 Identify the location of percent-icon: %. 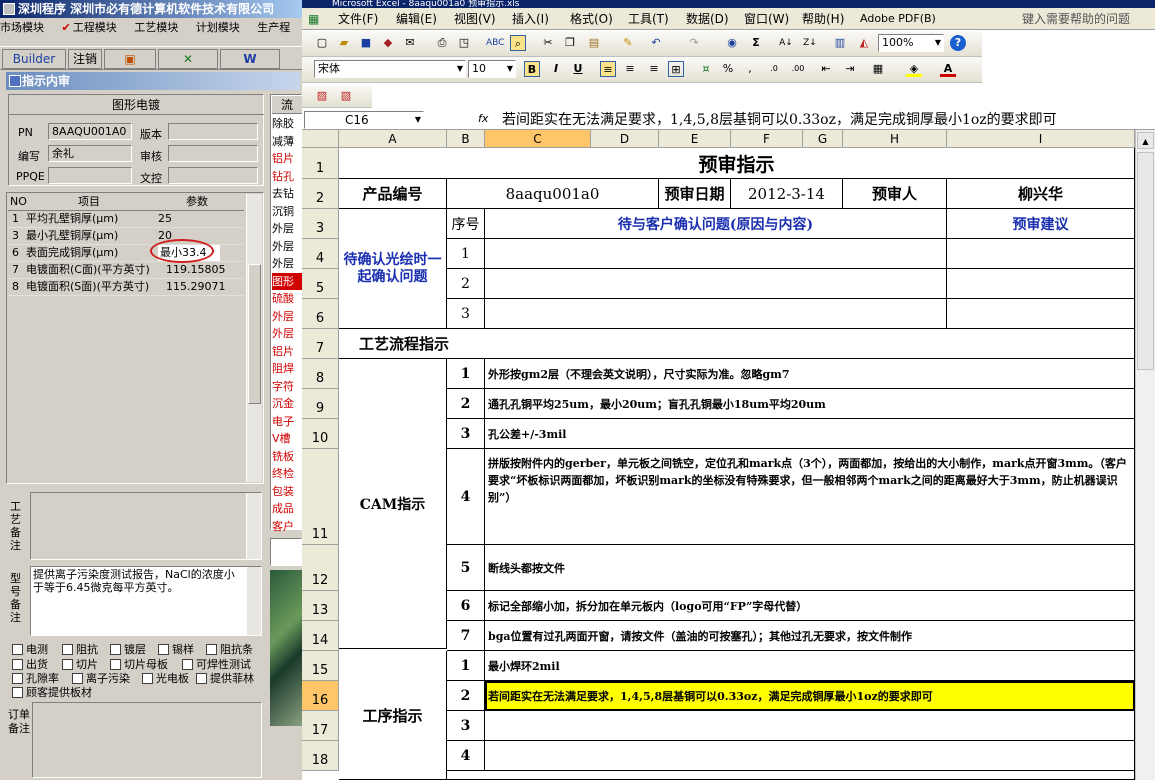
(728, 69).